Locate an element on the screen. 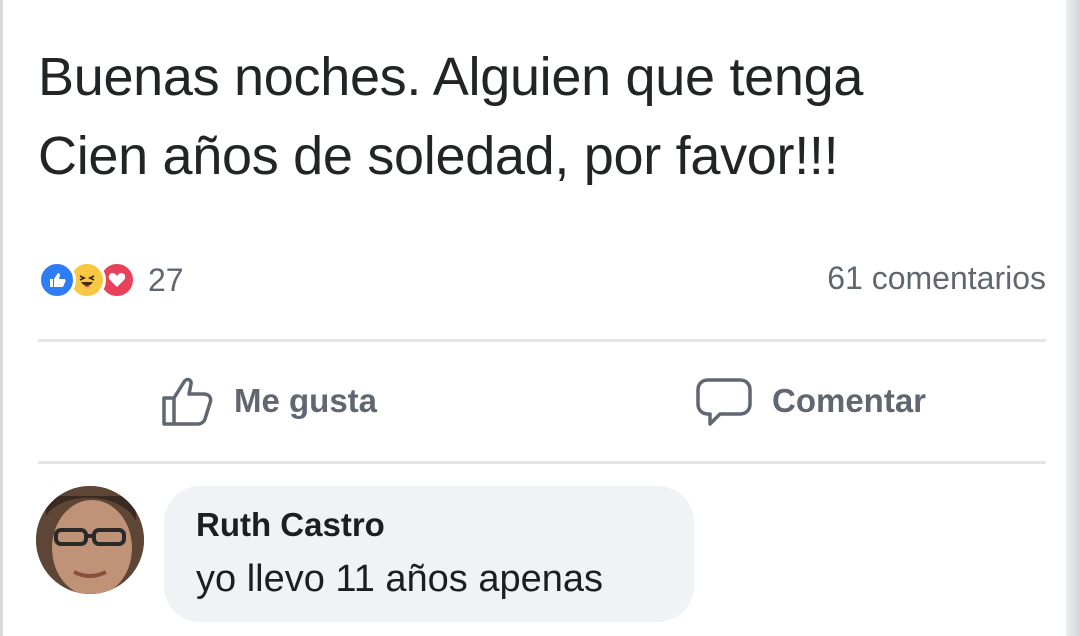  like-reaction-icon is located at coordinates (57, 280).